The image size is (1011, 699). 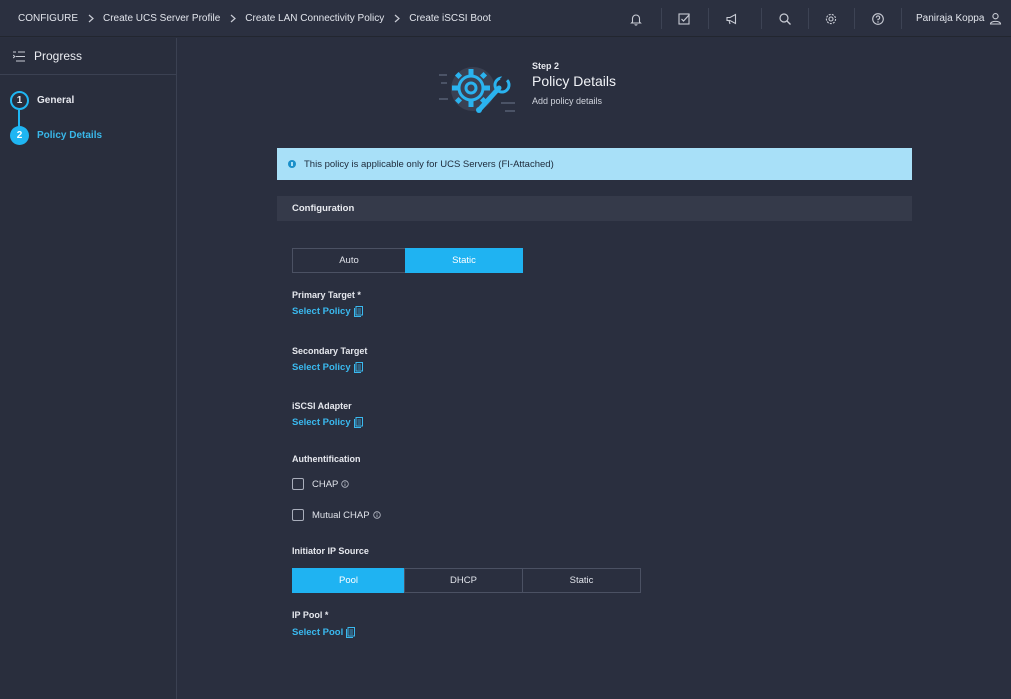 I want to click on bell-icon, so click(x=636, y=18).